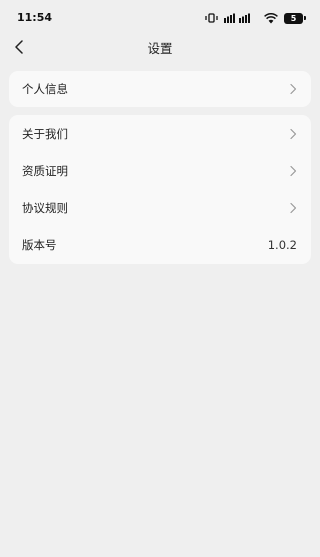  I want to click on settings-item-version: 版本号 1.0.2, so click(160, 244).